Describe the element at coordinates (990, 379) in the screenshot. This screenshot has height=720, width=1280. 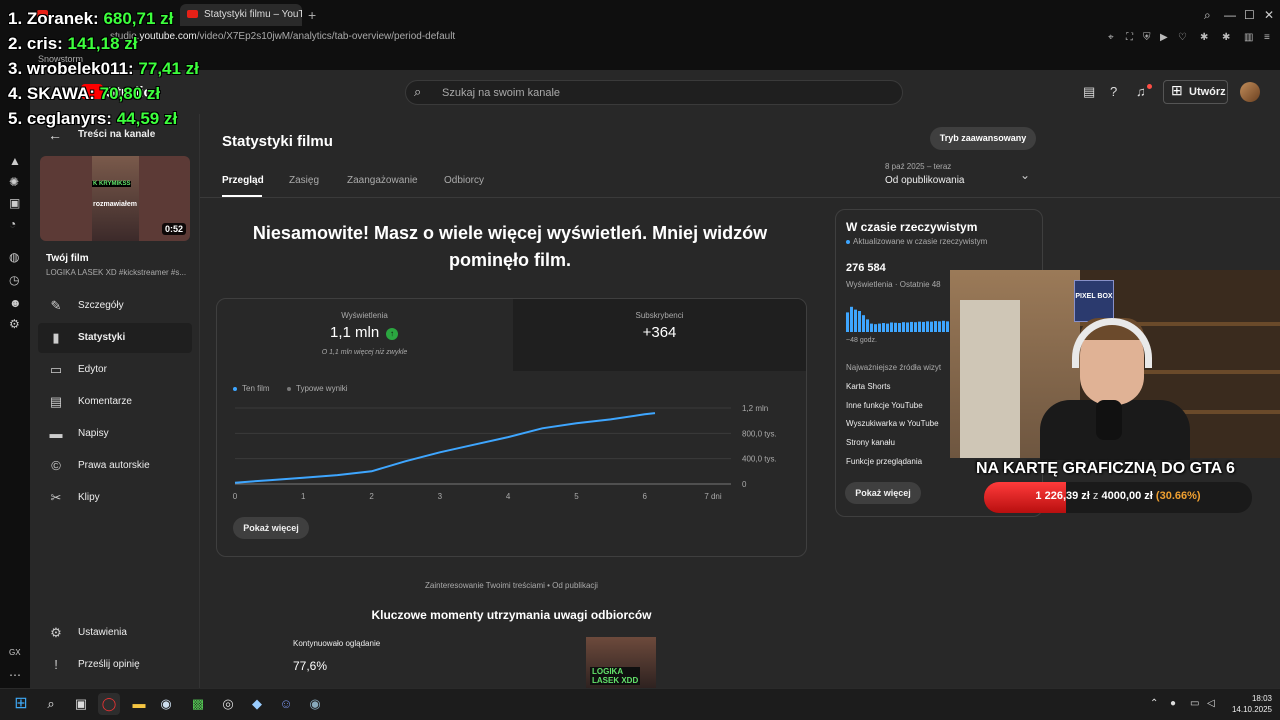
I see `webcam-door` at that location.